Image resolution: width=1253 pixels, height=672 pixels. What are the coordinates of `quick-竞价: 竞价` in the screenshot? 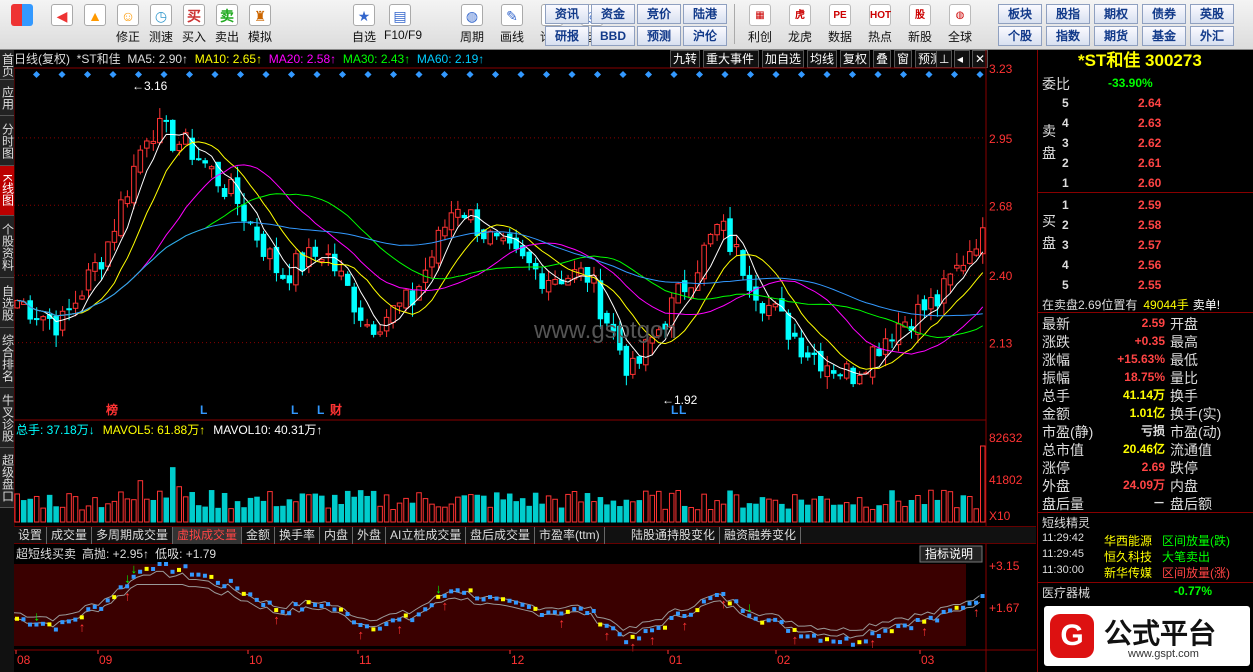 It's located at (659, 14).